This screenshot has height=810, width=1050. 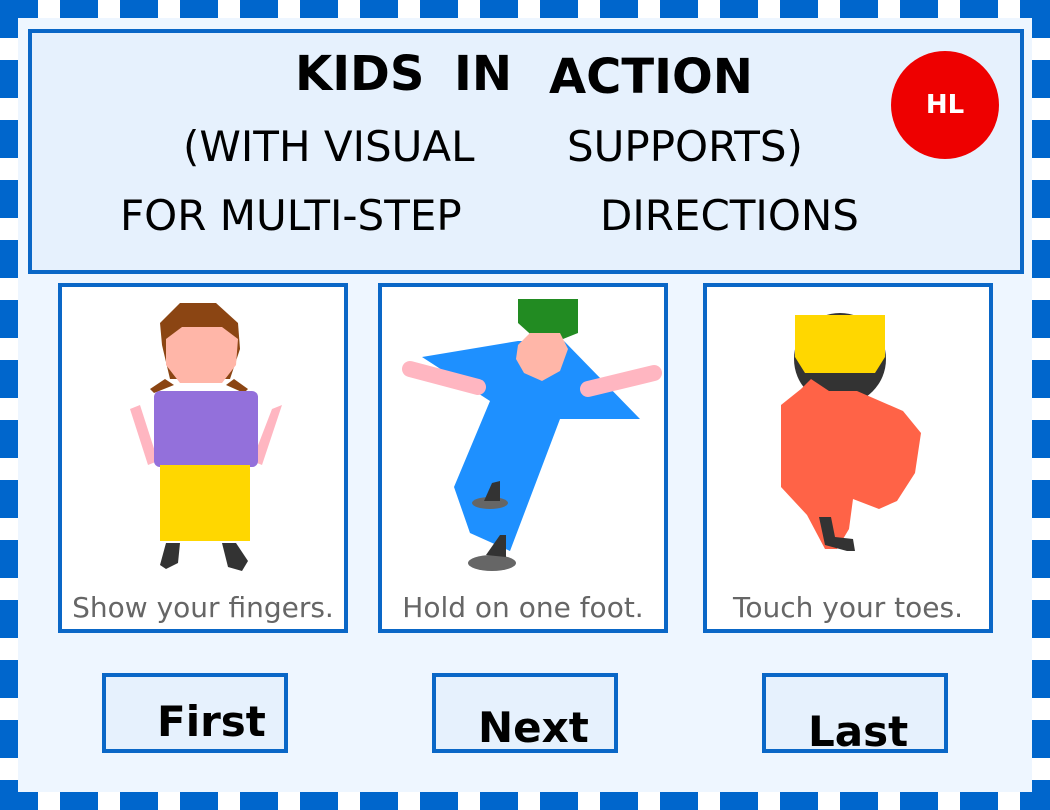 What do you see at coordinates (858, 731) in the screenshot?
I see `last-button-label: Last` at bounding box center [858, 731].